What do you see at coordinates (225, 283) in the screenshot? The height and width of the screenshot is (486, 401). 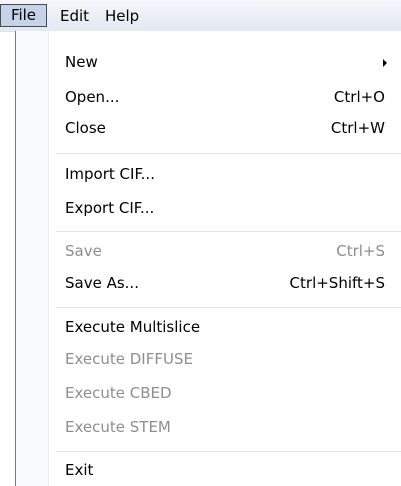 I see `menu-item-save-as: Save As... Ctrl+Shift+S` at bounding box center [225, 283].